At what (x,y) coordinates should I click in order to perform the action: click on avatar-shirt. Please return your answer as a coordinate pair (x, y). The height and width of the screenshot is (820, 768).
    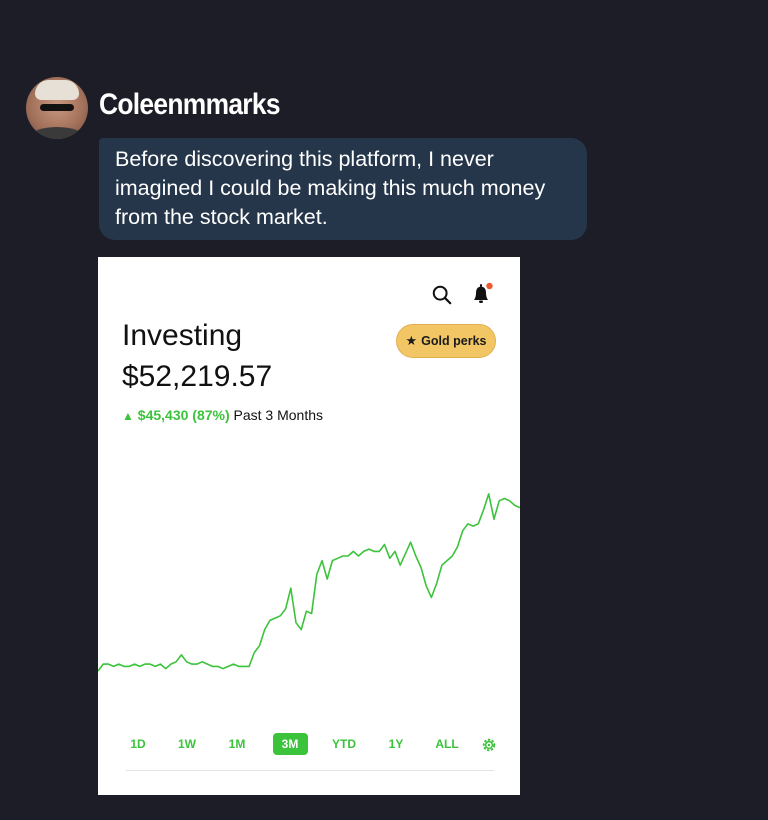
    Looking at the image, I should click on (57, 133).